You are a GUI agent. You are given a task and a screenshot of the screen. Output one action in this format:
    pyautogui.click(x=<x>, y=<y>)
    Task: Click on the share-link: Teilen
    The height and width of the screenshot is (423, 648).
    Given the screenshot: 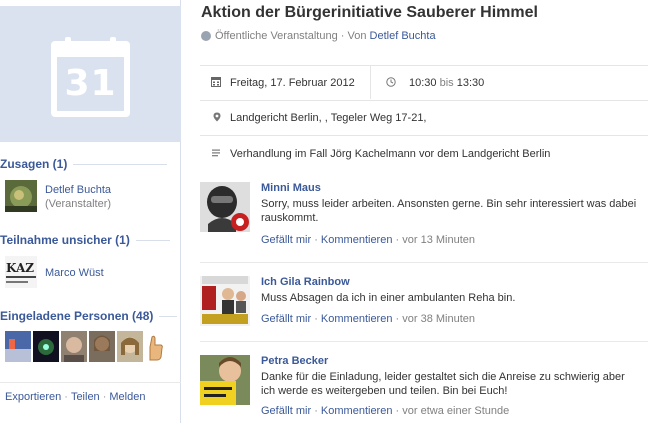 What is the action you would take?
    pyautogui.click(x=85, y=397)
    